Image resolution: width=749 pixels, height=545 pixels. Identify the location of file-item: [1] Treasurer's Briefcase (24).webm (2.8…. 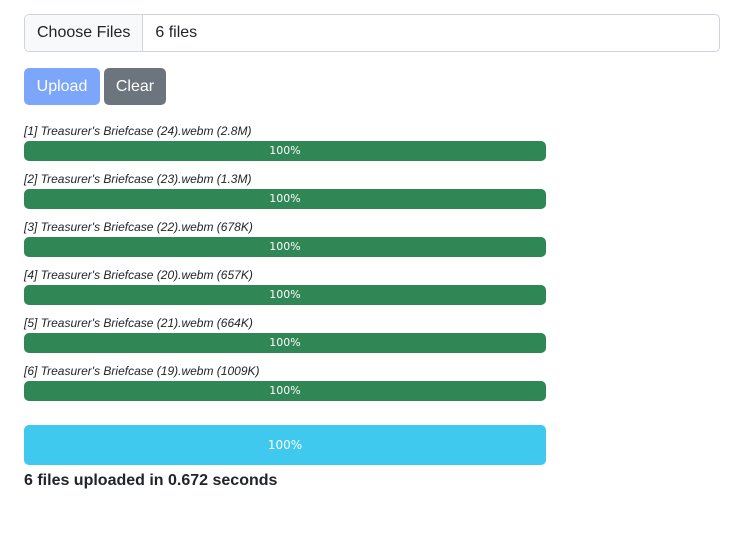
(285, 142).